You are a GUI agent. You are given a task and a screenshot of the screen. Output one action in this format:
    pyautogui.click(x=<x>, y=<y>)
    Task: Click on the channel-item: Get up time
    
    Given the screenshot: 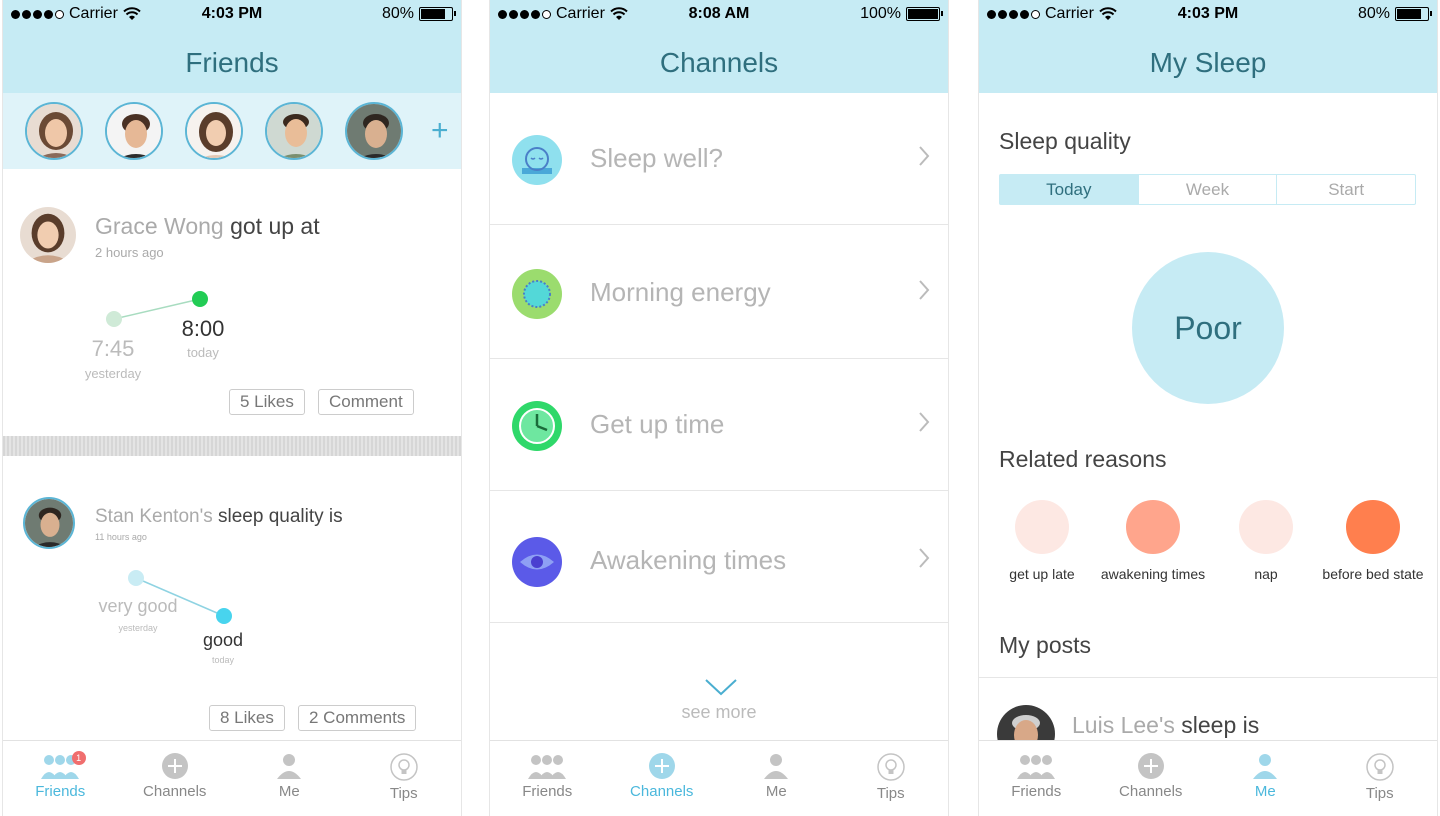 What is the action you would take?
    pyautogui.click(x=719, y=425)
    